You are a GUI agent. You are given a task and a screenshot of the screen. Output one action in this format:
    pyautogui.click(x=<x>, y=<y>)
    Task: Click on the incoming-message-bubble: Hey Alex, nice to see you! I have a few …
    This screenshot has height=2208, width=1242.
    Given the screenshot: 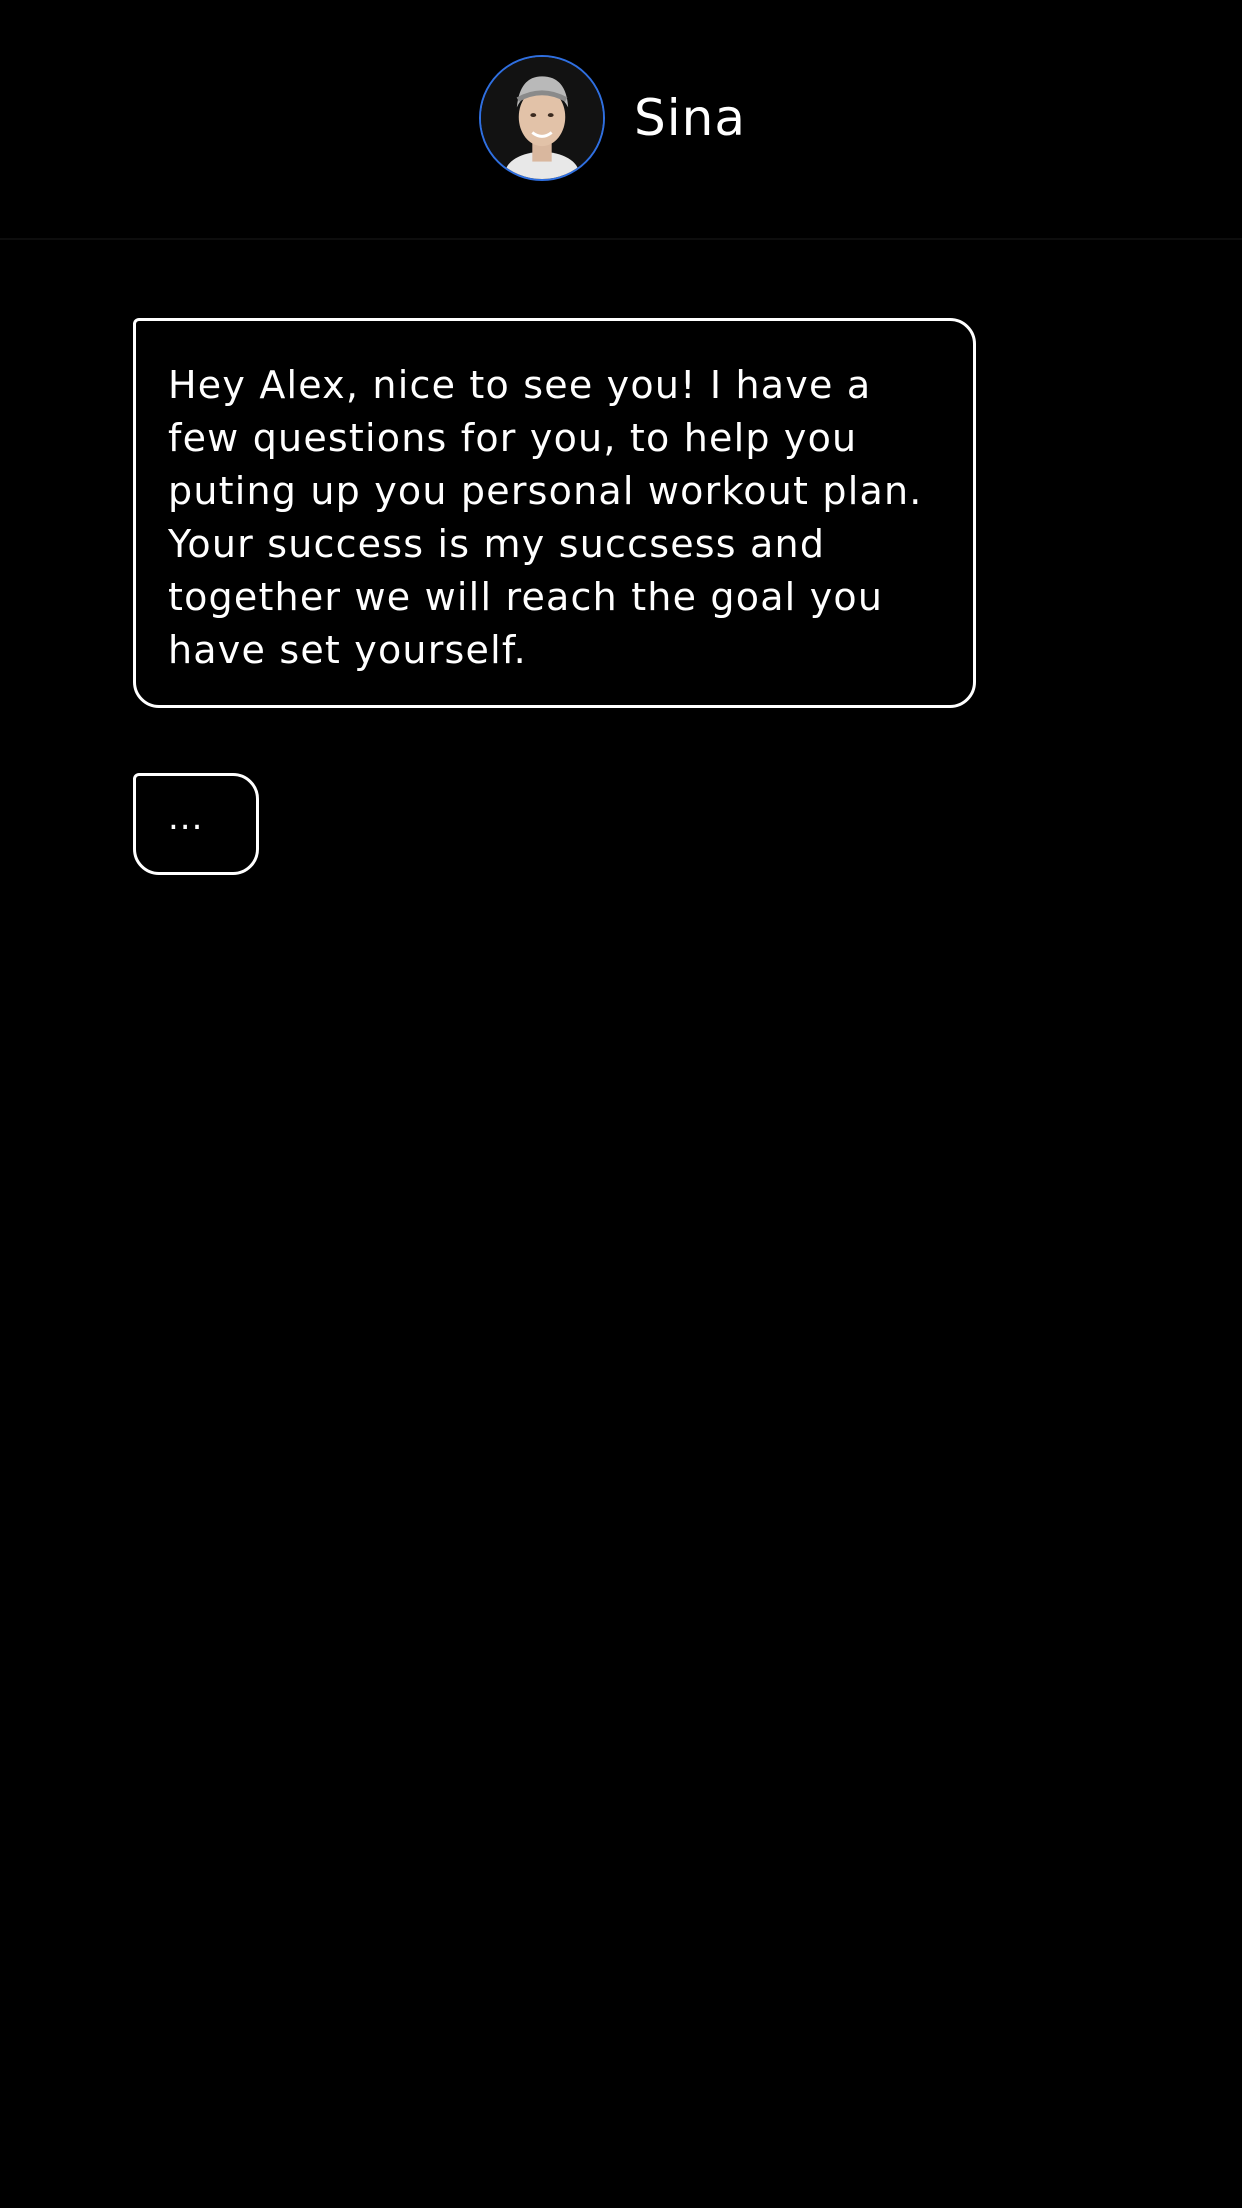 What is the action you would take?
    pyautogui.click(x=554, y=513)
    